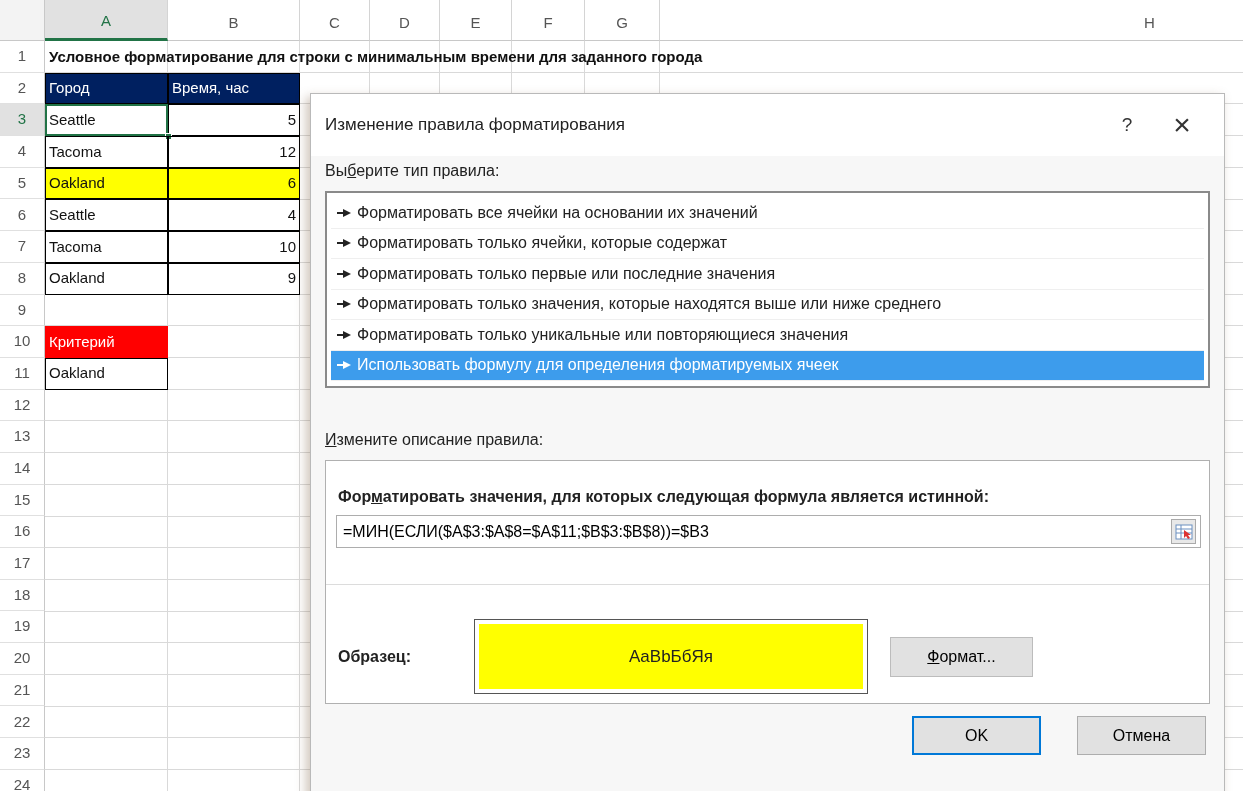 Image resolution: width=1243 pixels, height=791 pixels. Describe the element at coordinates (234, 20) in the screenshot. I see `column-header: B` at that location.